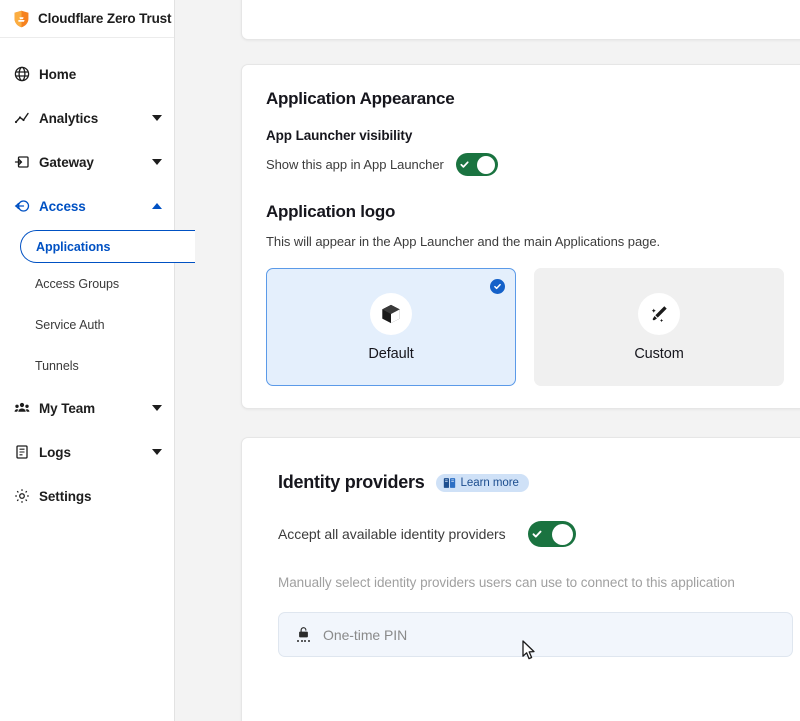 The height and width of the screenshot is (721, 800). I want to click on default-logo-bubble, so click(391, 313).